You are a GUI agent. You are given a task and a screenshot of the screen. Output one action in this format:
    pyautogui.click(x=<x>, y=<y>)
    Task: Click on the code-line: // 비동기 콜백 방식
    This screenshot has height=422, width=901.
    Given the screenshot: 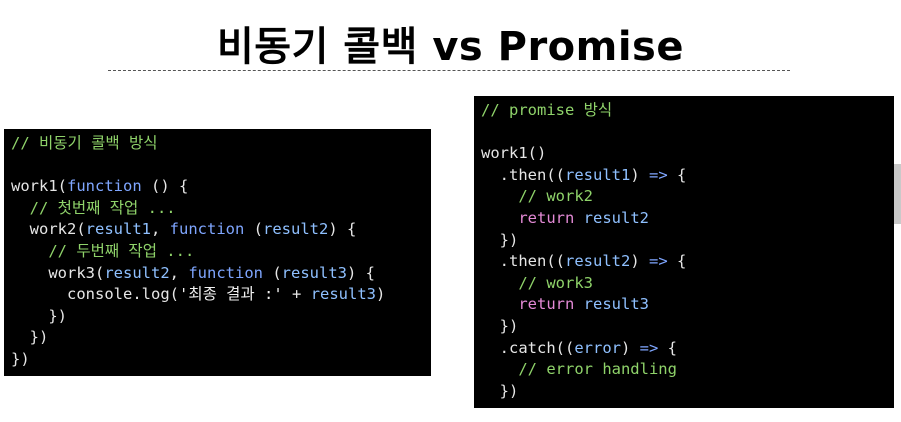 What is the action you would take?
    pyautogui.click(x=221, y=144)
    